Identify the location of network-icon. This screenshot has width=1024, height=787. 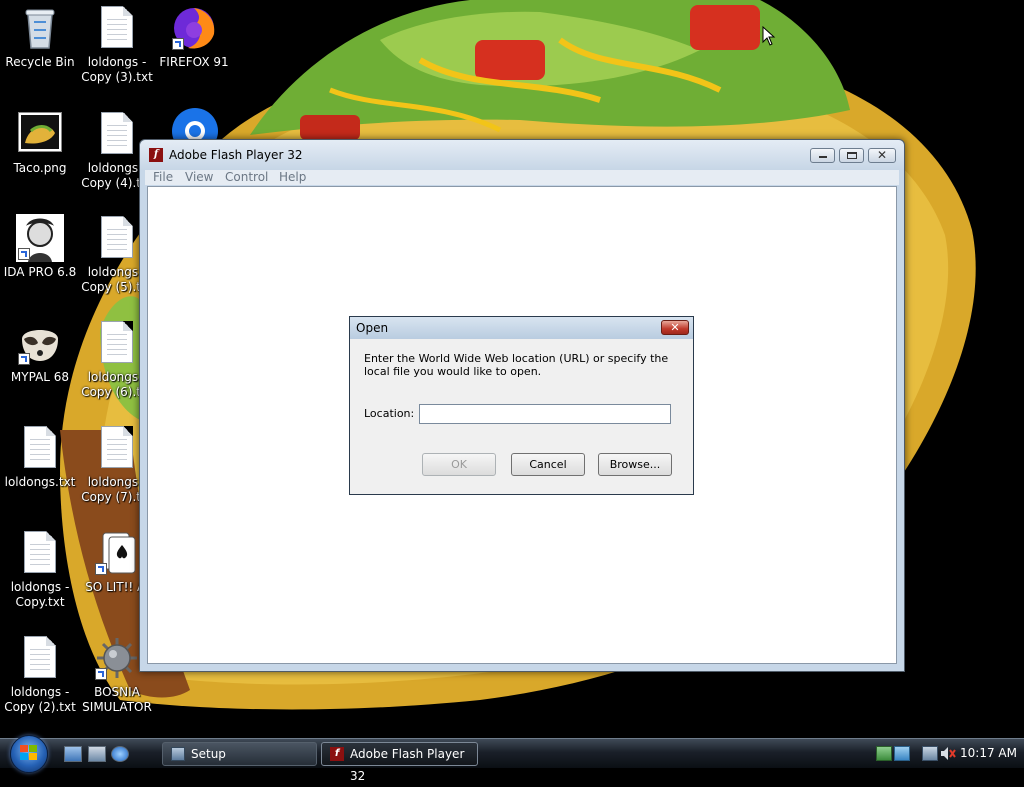
(884, 753).